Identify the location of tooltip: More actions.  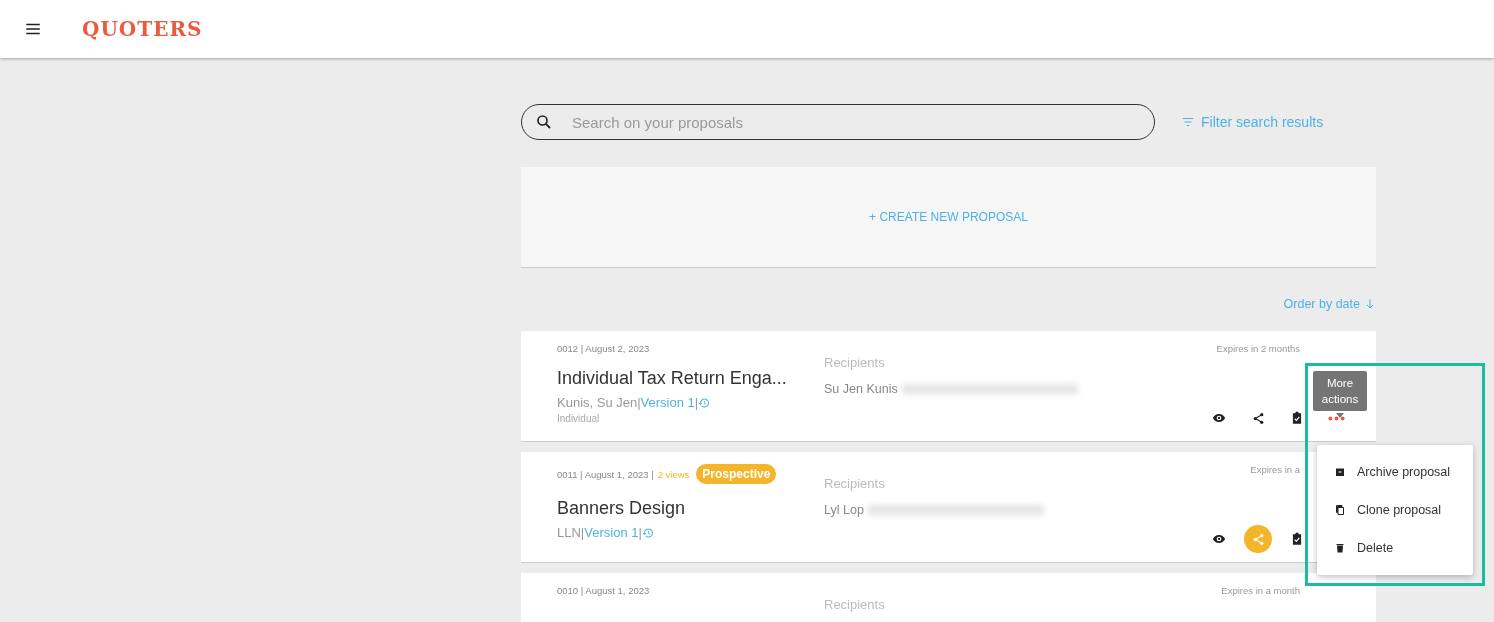
(1340, 391).